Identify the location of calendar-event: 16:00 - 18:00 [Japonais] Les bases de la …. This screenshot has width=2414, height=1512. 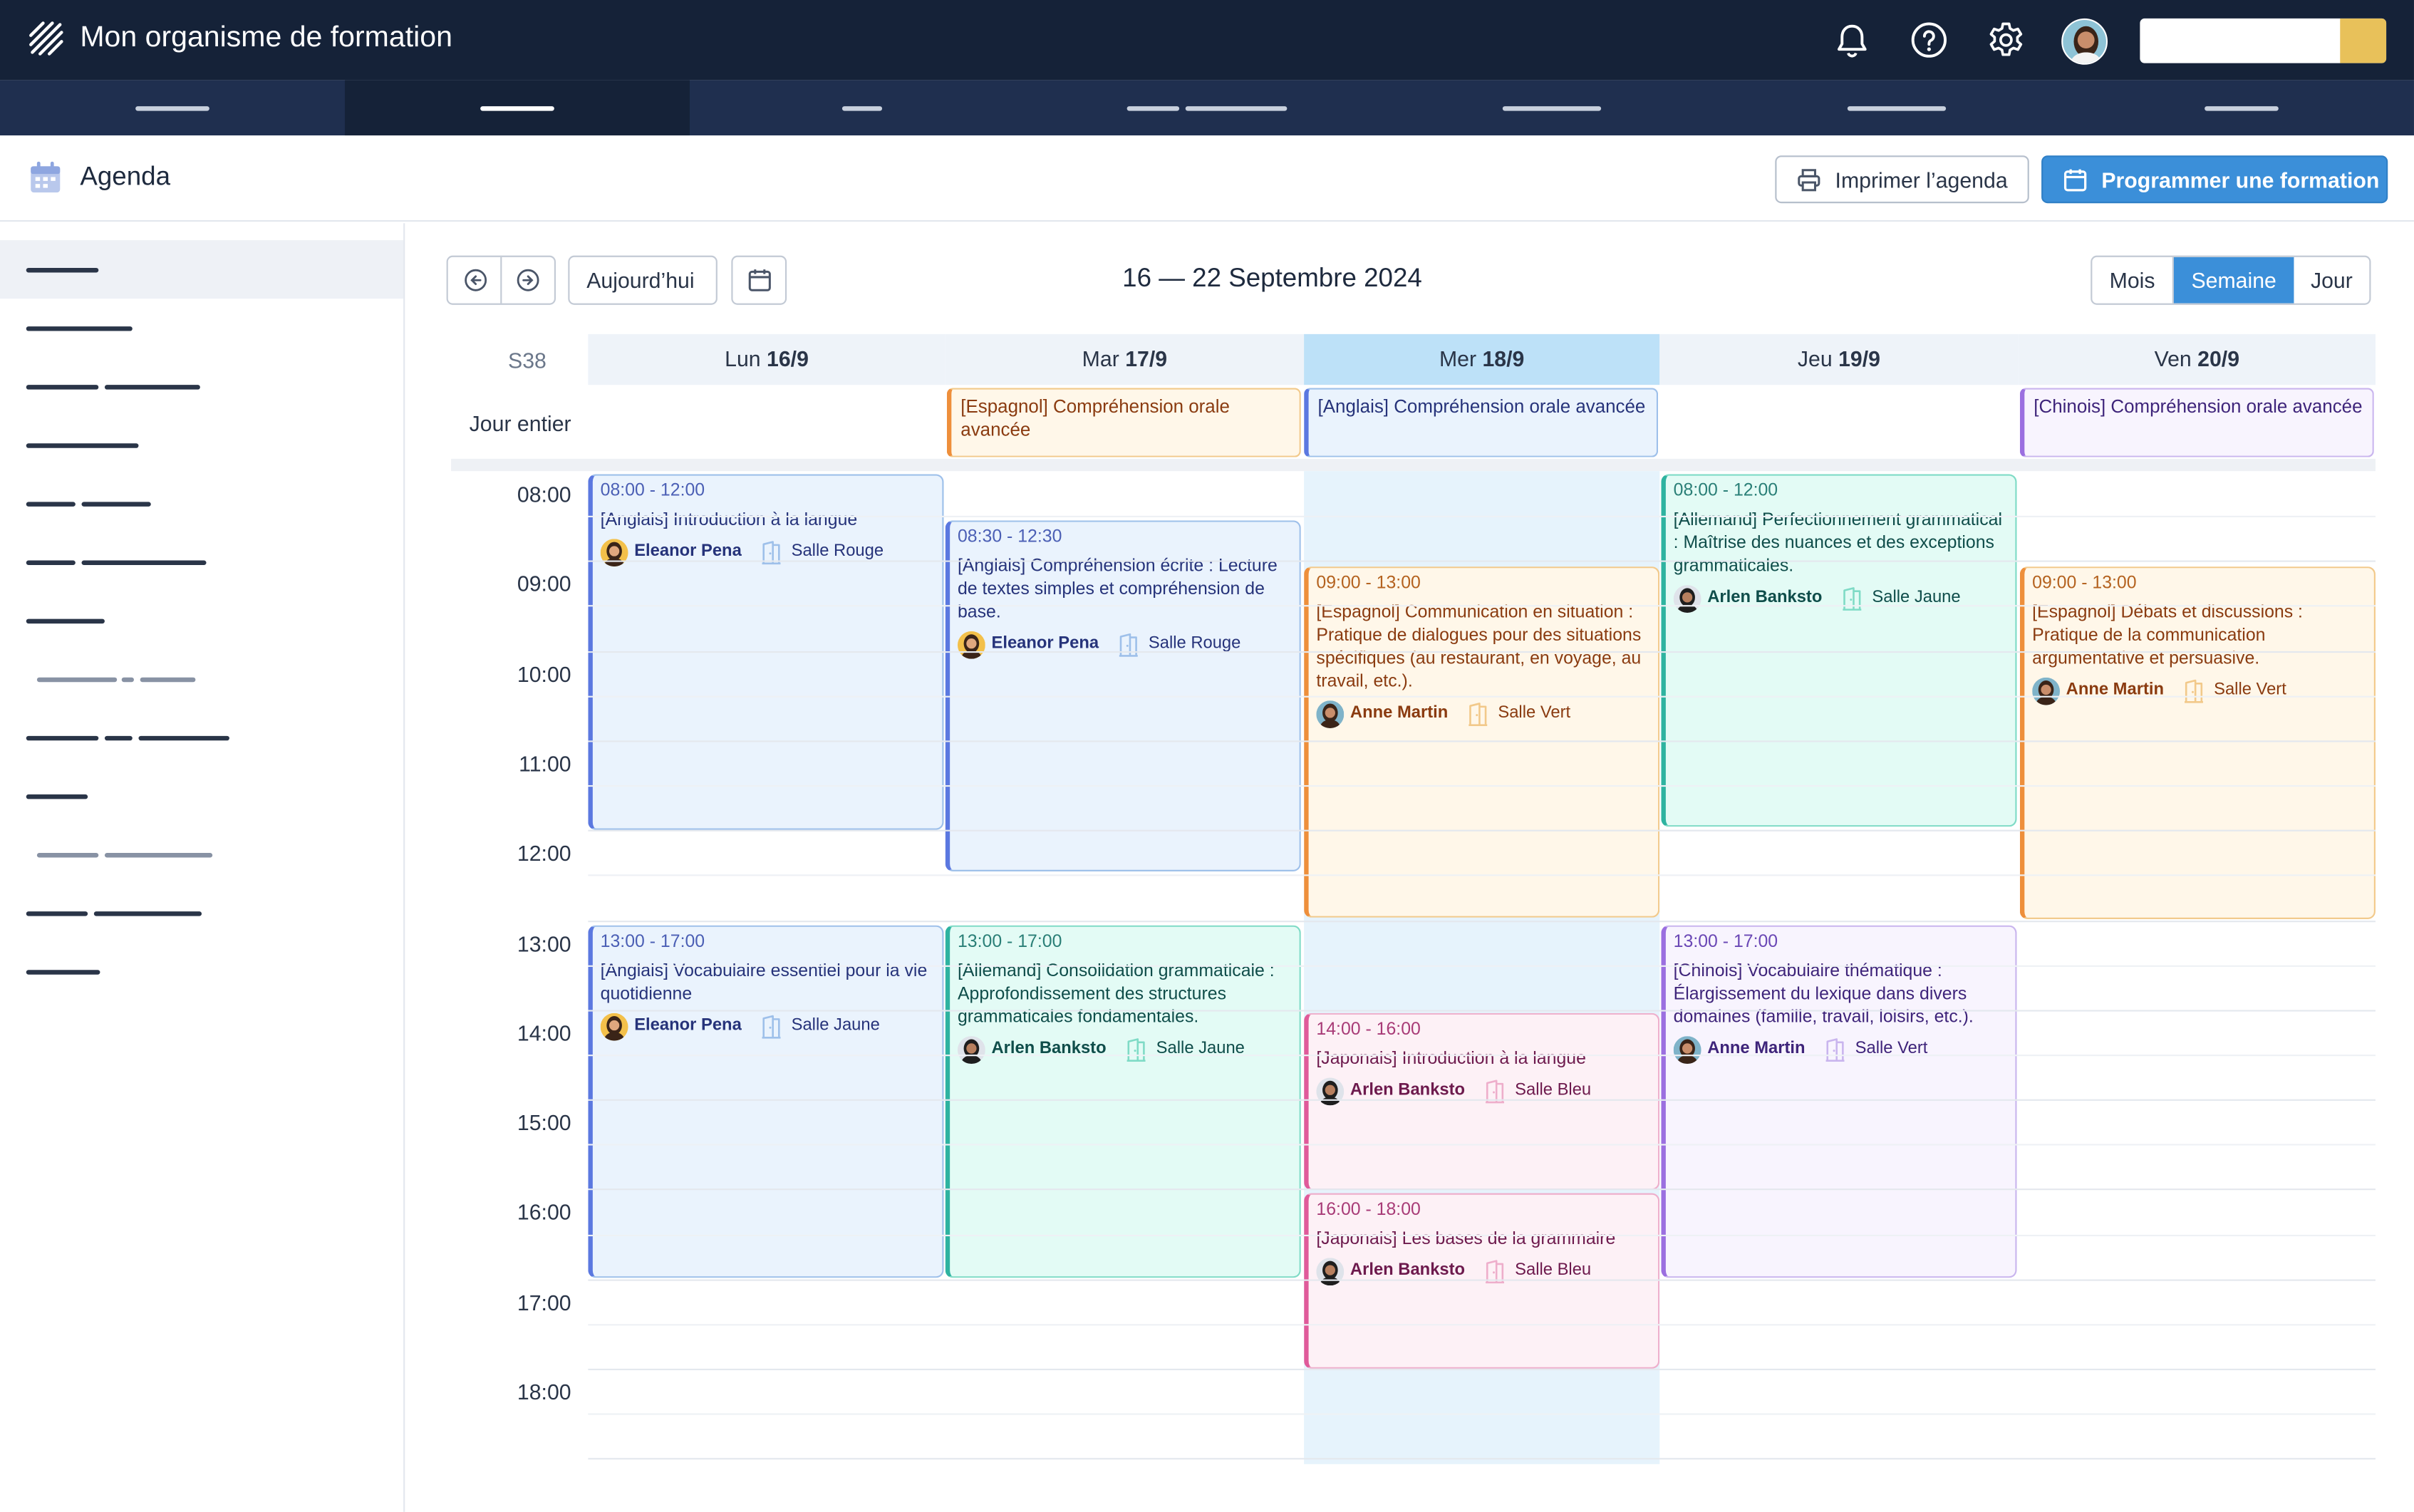
(1482, 1281).